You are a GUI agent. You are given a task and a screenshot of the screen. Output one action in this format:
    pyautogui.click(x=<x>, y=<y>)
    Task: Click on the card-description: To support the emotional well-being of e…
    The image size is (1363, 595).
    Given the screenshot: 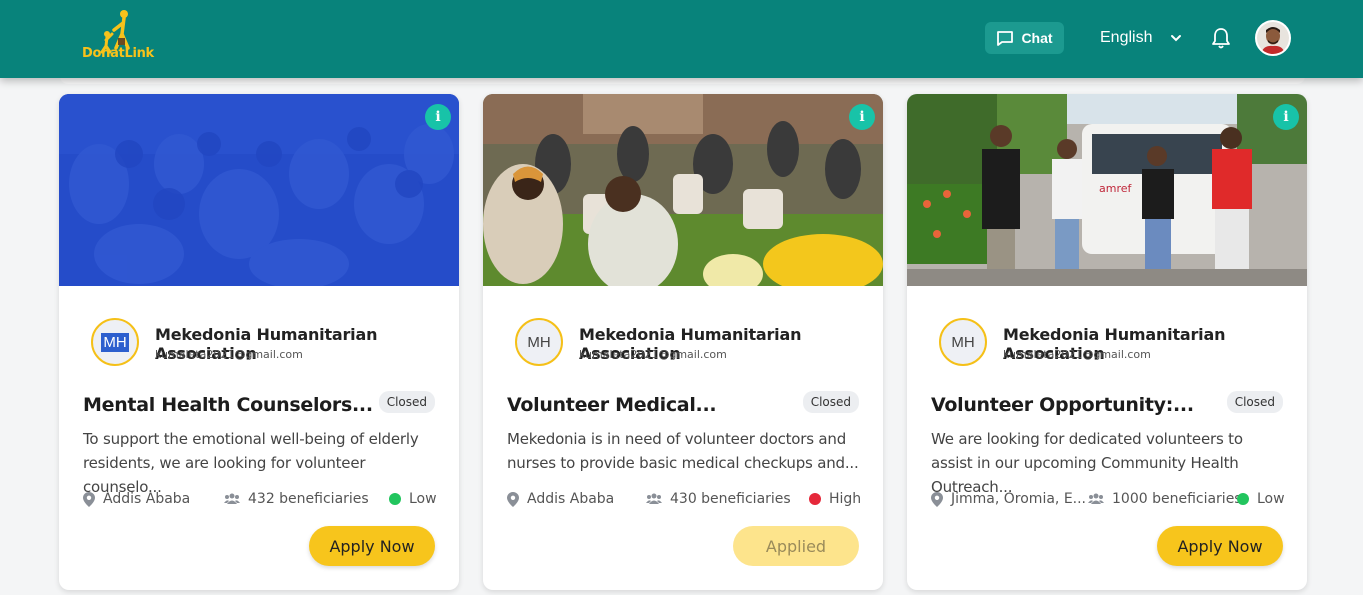 What is the action you would take?
    pyautogui.click(x=251, y=463)
    